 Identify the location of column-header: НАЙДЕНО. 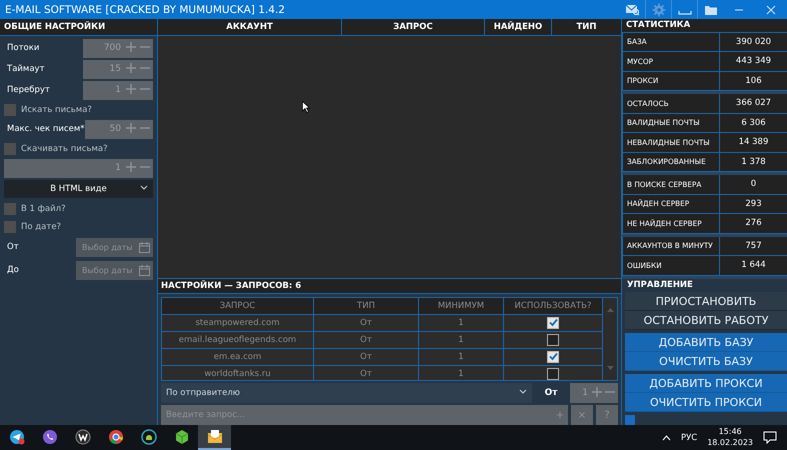
(518, 27).